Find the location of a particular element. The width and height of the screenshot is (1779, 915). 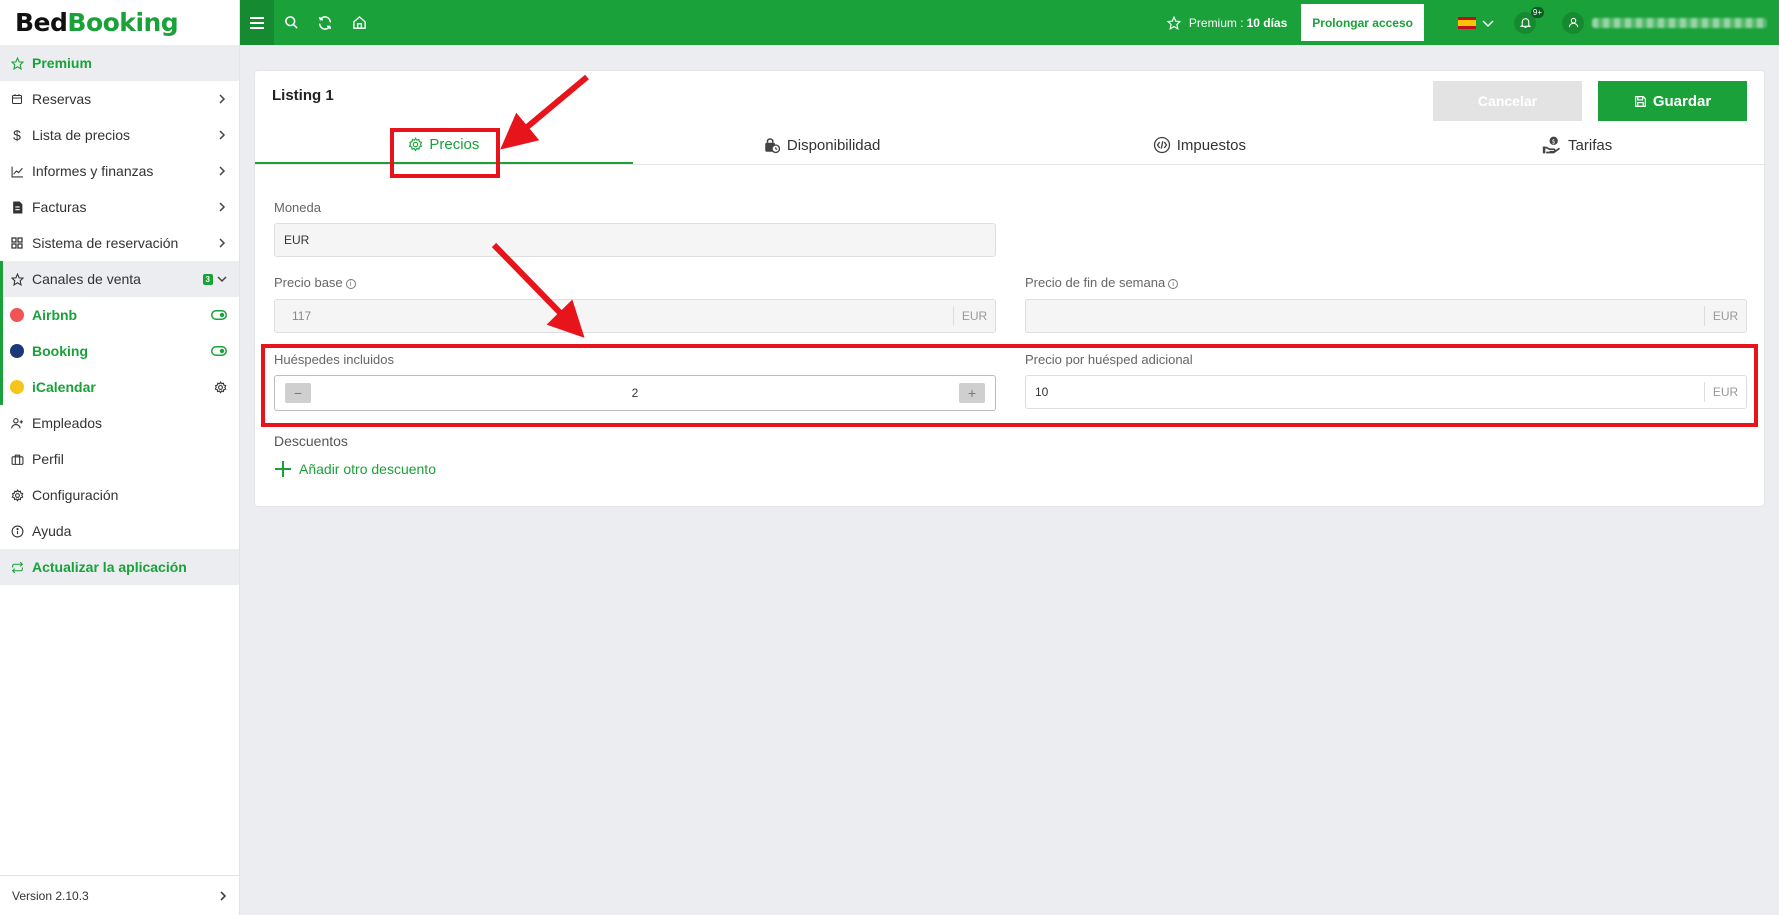

highlight-box-precios-tab is located at coordinates (445, 153).